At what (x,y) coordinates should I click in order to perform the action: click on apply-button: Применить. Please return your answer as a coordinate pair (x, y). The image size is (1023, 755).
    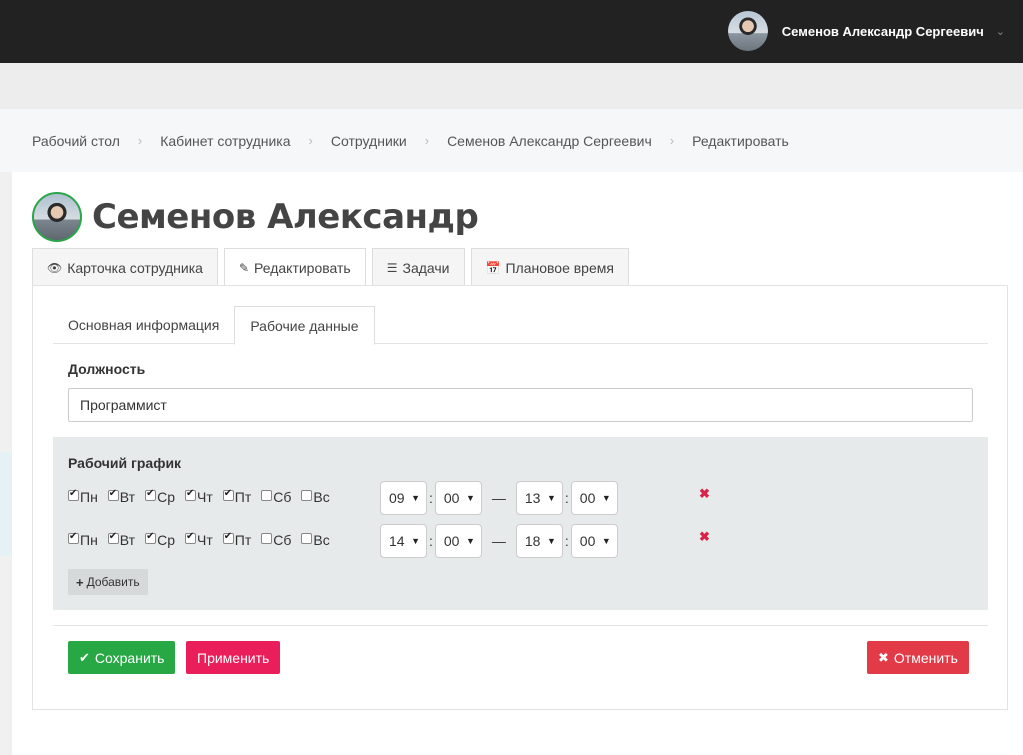
    Looking at the image, I should click on (233, 657).